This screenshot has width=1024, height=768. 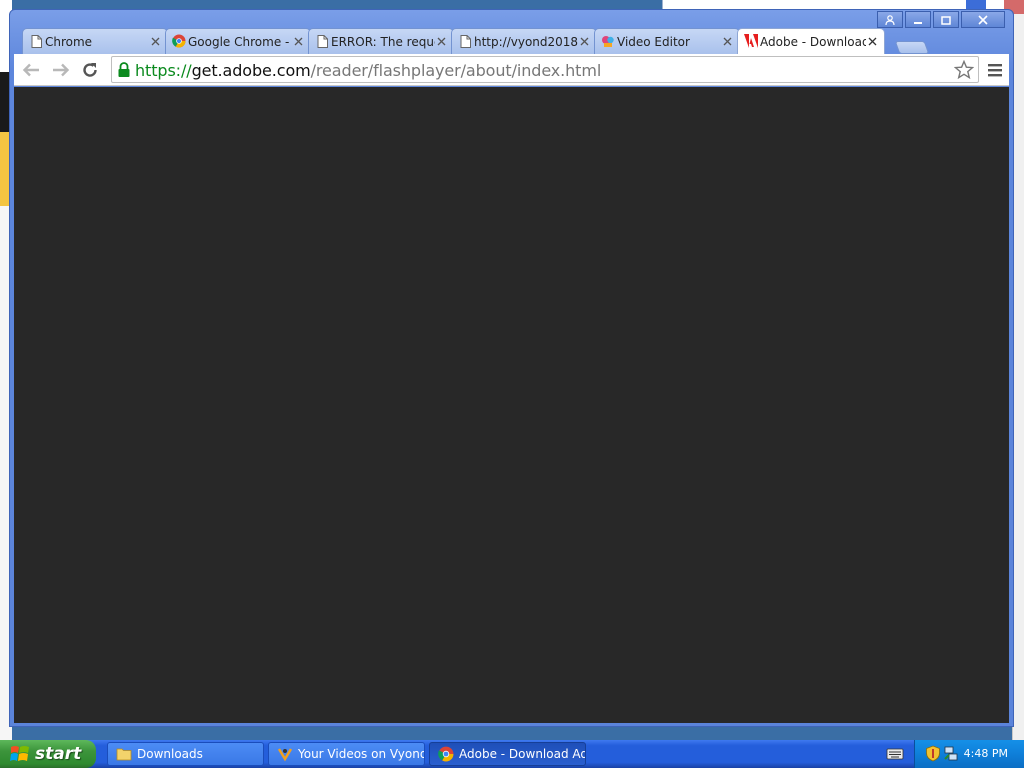 I want to click on video-editor-icon, so click(x=608, y=41).